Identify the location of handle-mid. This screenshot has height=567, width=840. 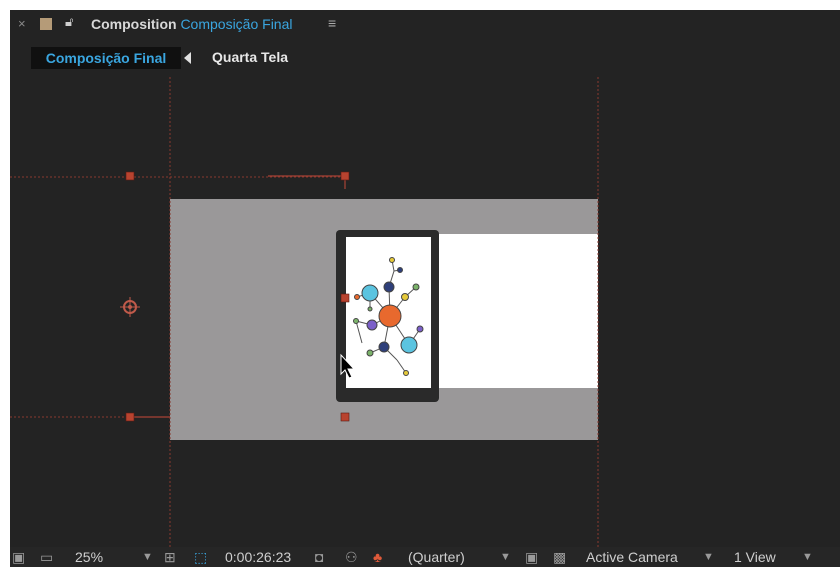
(345, 298).